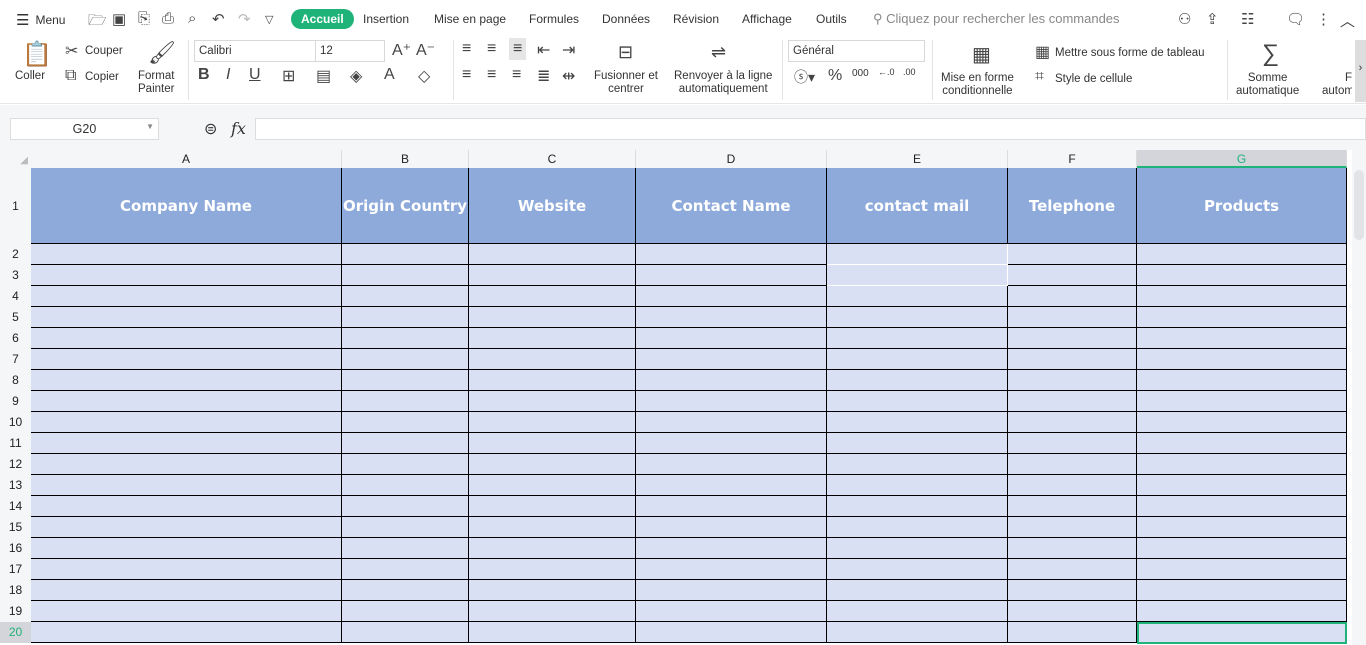 This screenshot has width=1366, height=645. Describe the element at coordinates (731, 422) in the screenshot. I see `cell-d10` at that location.